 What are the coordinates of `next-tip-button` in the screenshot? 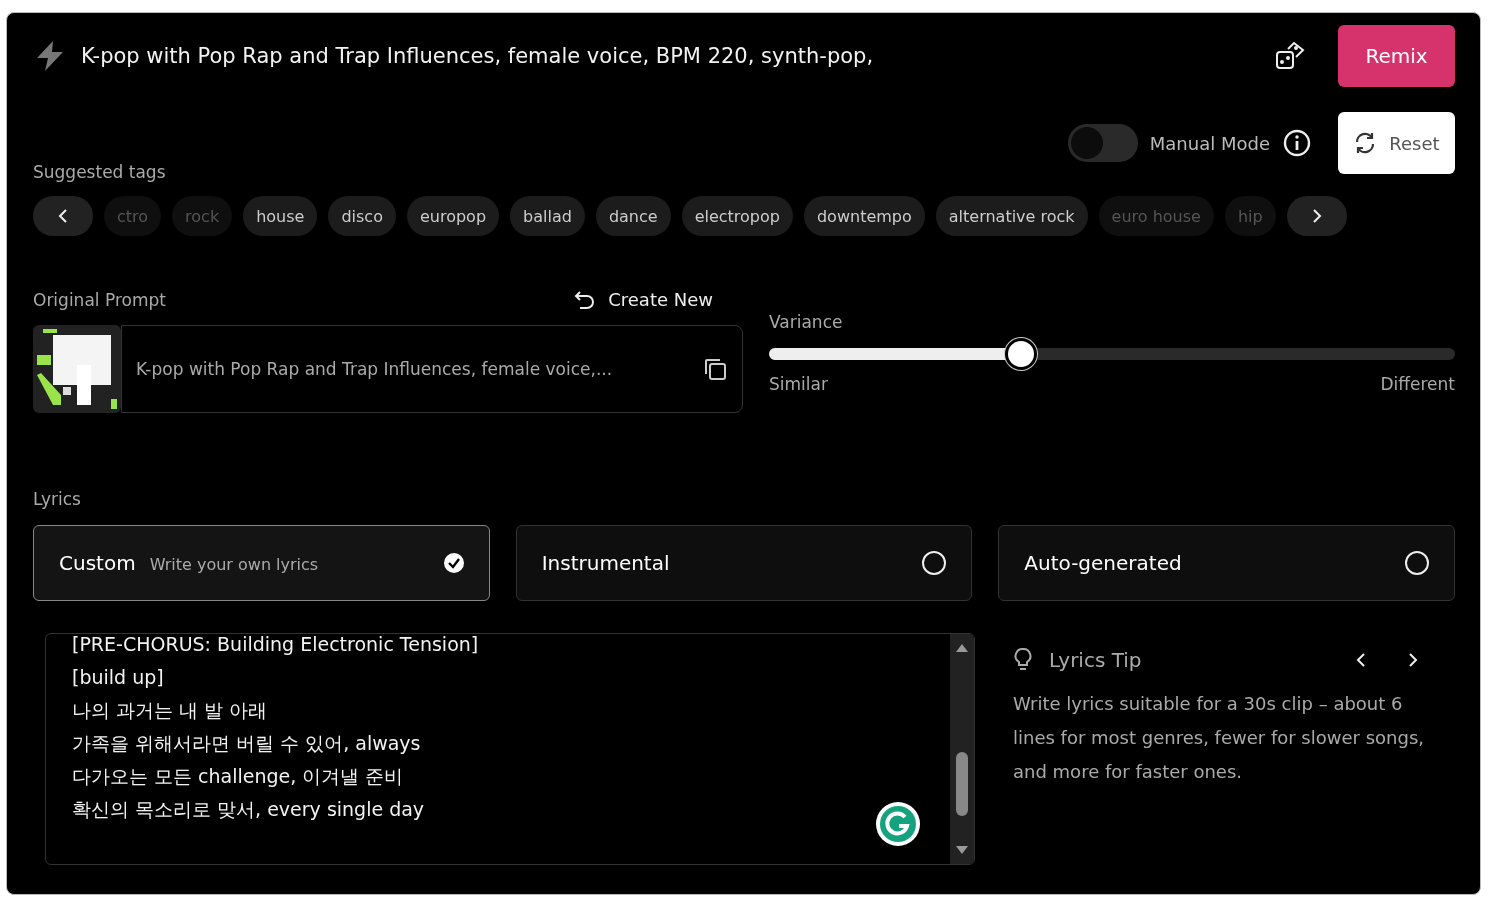 It's located at (1413, 660).